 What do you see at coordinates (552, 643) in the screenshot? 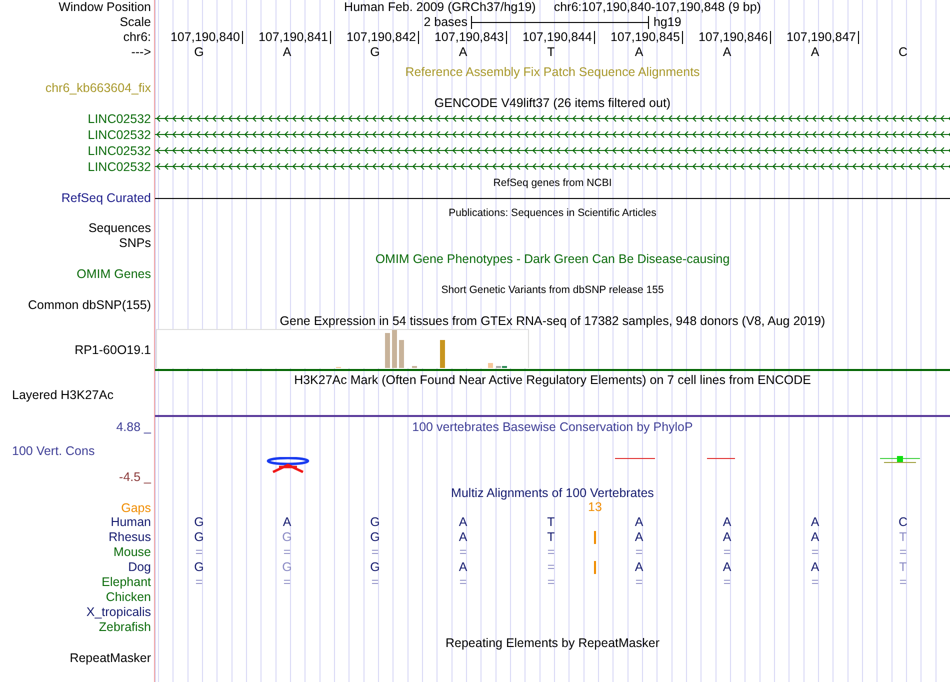
I see `track-title: Repeating Elements by RepeatMasker` at bounding box center [552, 643].